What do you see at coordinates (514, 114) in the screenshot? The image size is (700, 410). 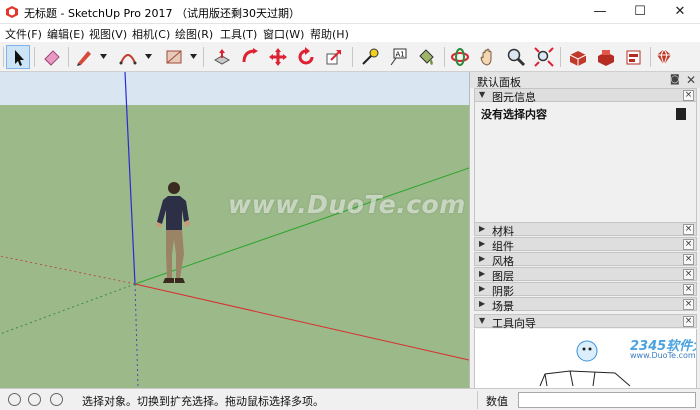 I see `entity-info-text: 没有选择内容` at bounding box center [514, 114].